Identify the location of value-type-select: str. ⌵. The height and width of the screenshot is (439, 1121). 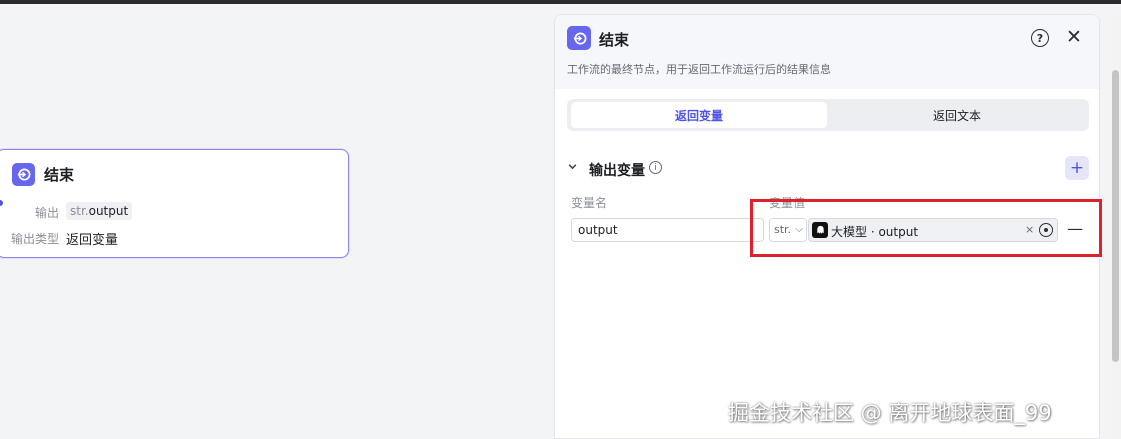
(788, 230).